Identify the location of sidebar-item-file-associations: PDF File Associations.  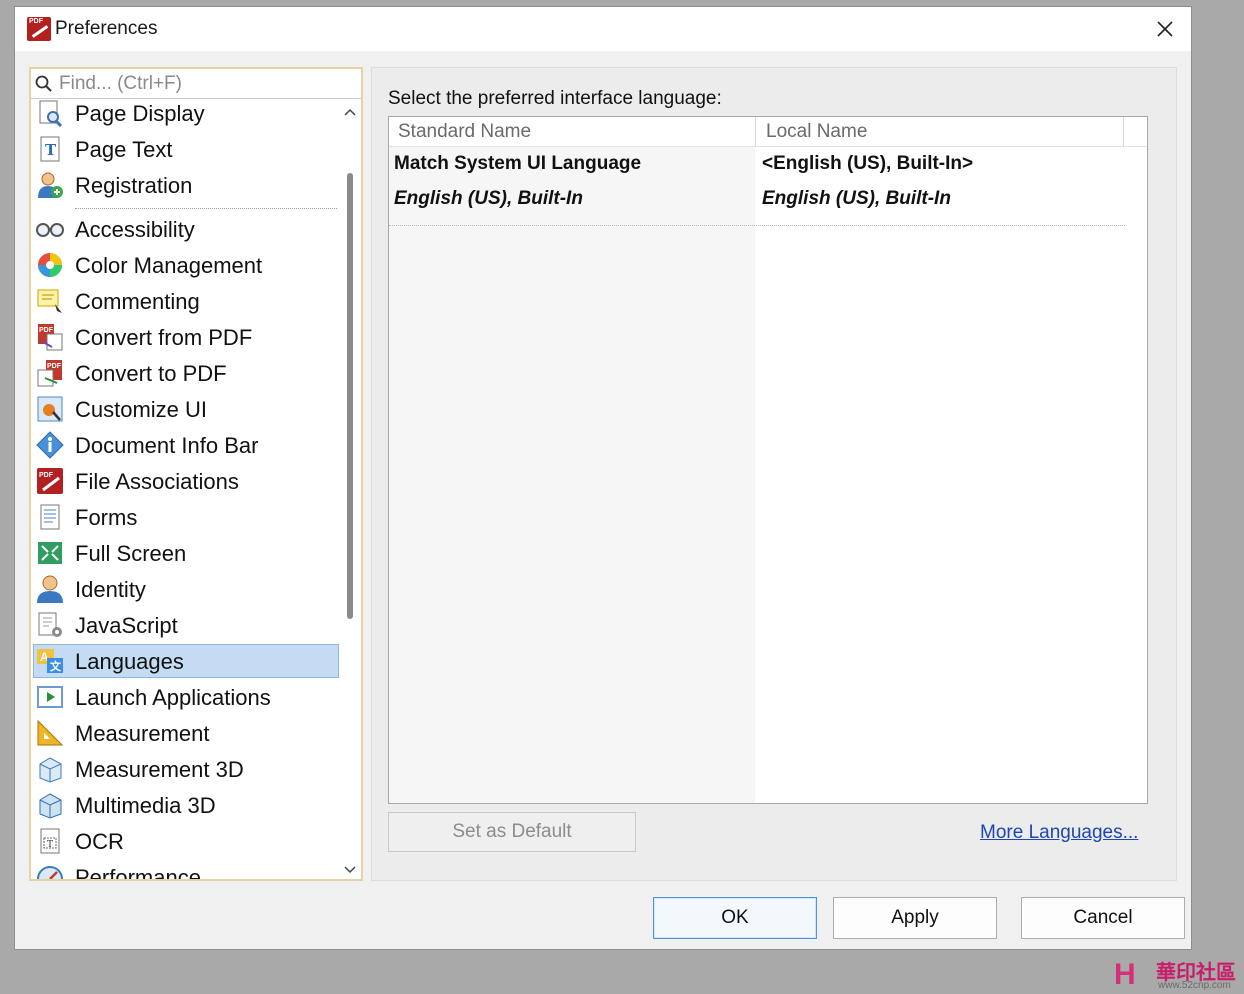
(186, 481).